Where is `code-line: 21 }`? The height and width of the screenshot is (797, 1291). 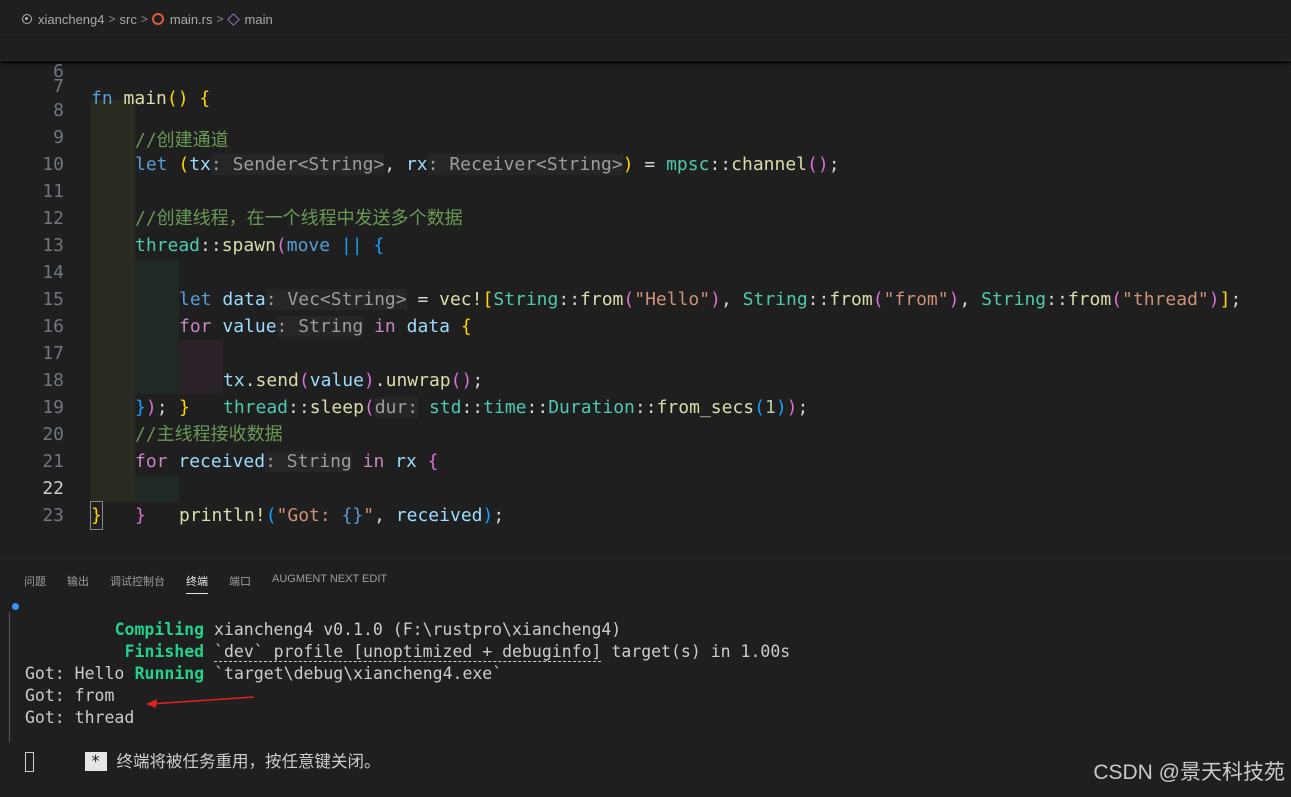 code-line: 21 } is located at coordinates (645, 473).